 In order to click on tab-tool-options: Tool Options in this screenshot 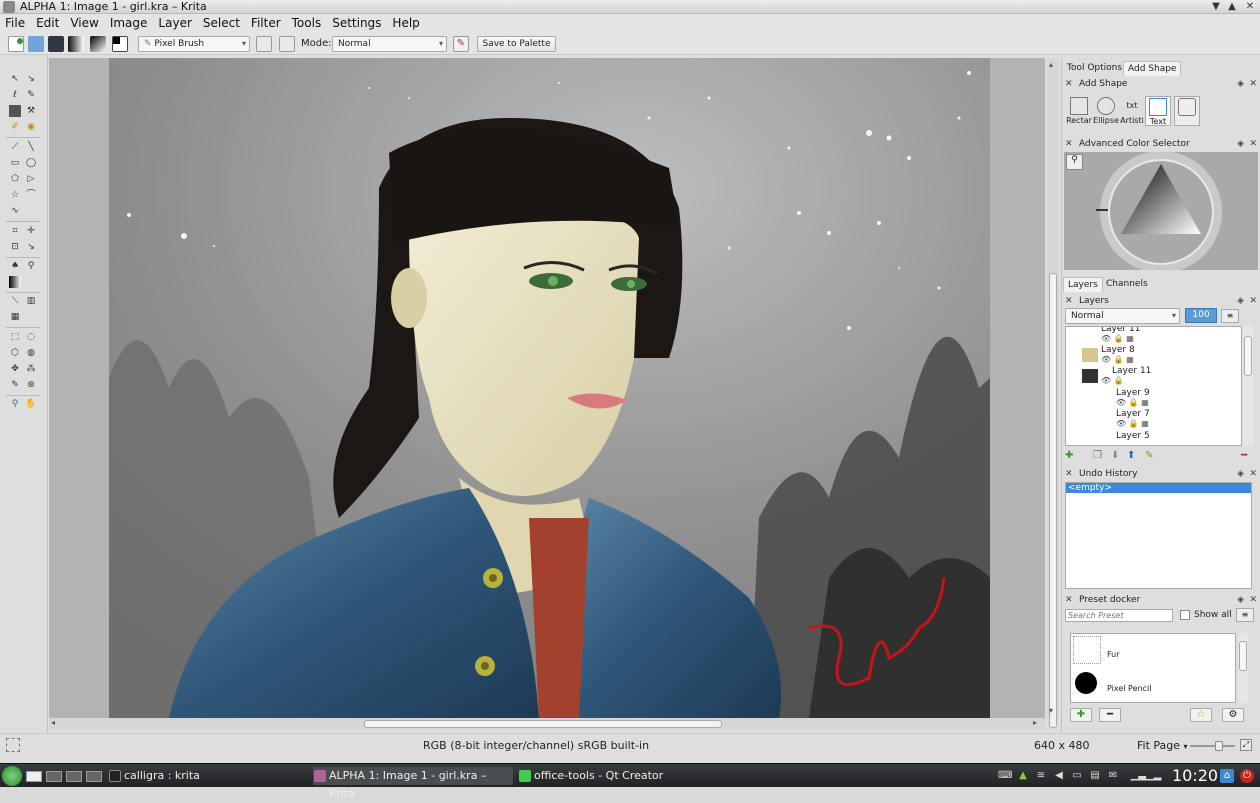, I will do `click(1094, 68)`.